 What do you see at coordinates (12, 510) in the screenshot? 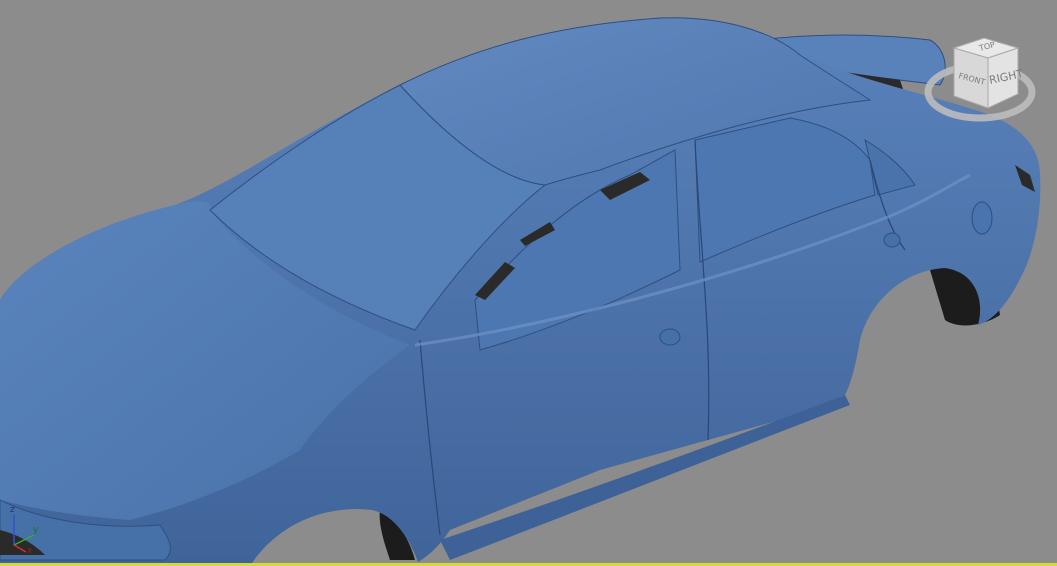
I see `z-axis-label: z` at bounding box center [12, 510].